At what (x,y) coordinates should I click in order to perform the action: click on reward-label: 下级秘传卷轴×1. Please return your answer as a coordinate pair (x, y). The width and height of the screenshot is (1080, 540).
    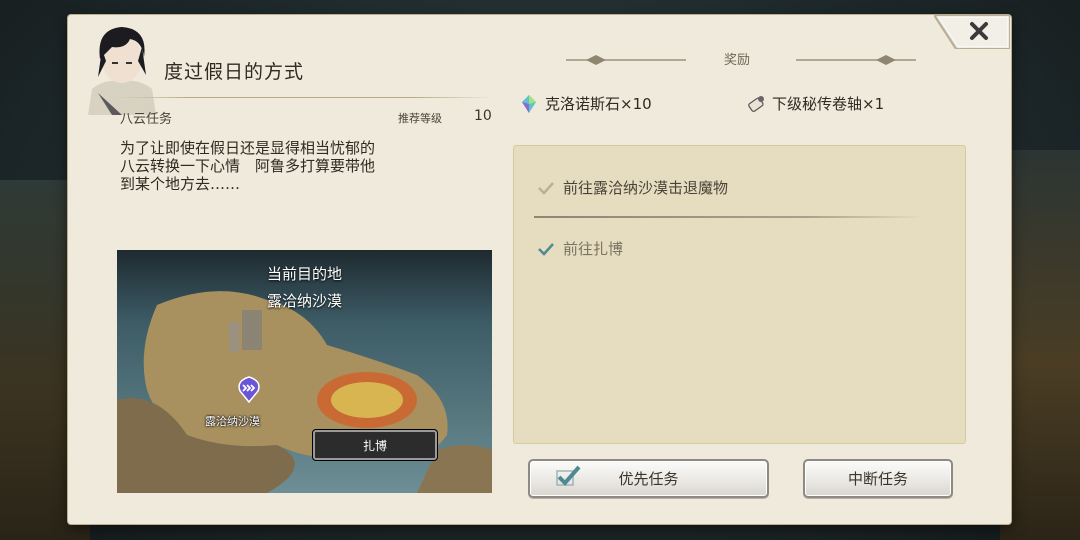
    Looking at the image, I should click on (828, 104).